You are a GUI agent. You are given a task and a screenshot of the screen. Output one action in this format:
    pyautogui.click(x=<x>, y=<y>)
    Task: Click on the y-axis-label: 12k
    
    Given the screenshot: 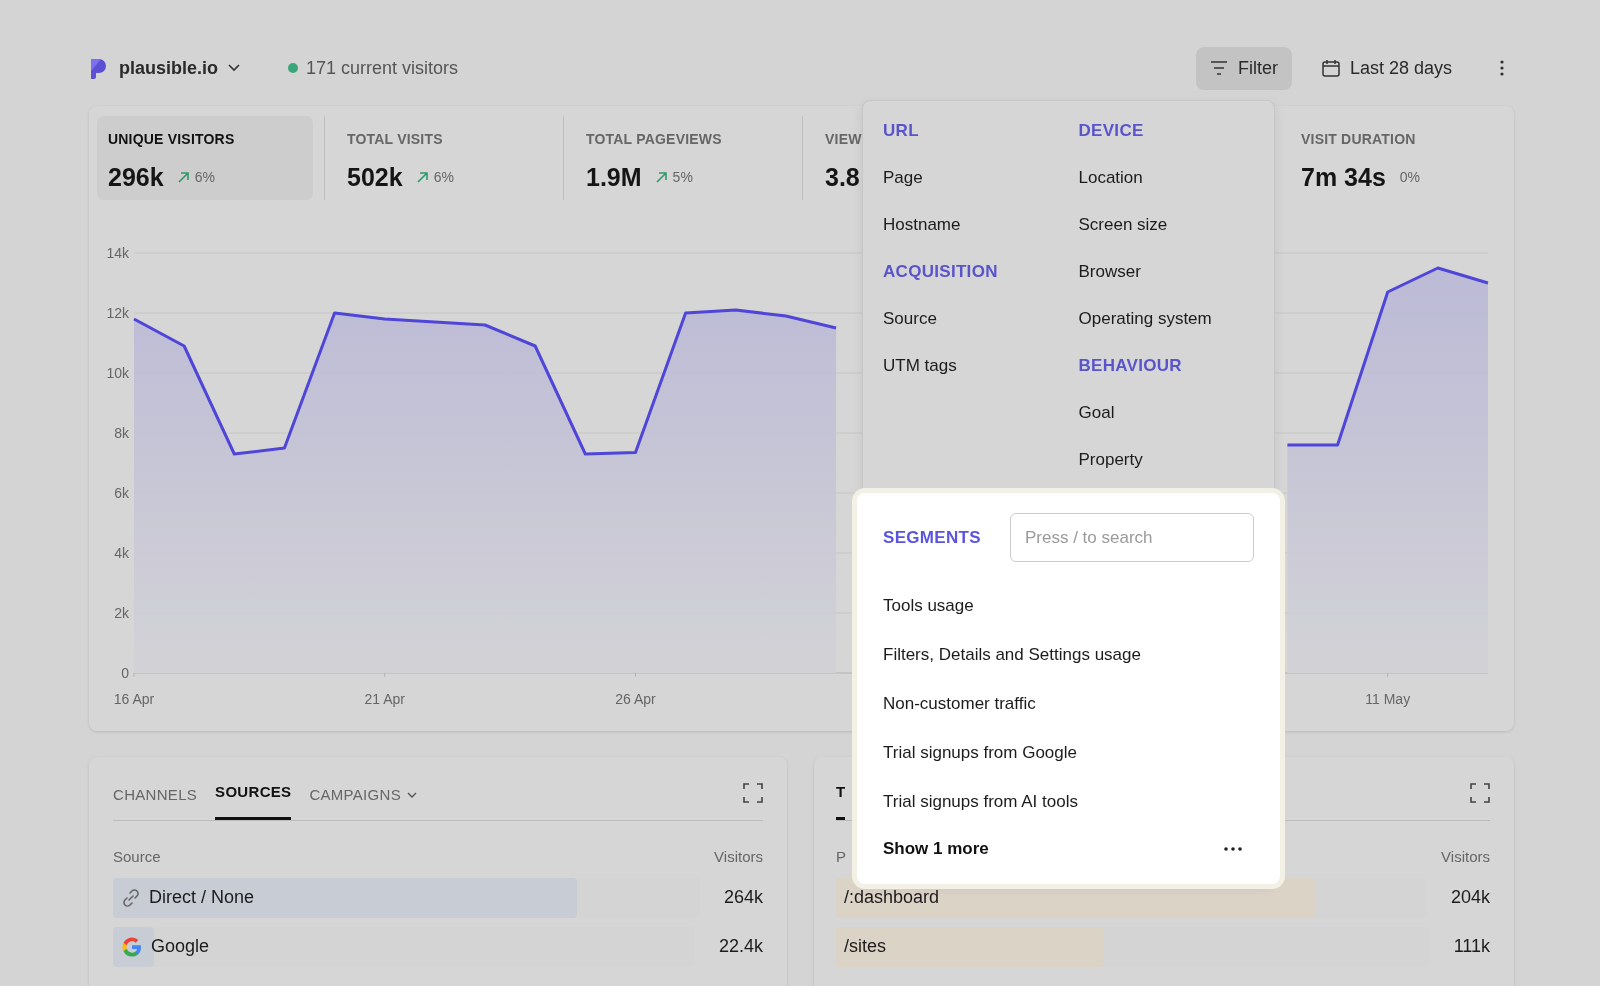 What is the action you would take?
    pyautogui.click(x=117, y=313)
    